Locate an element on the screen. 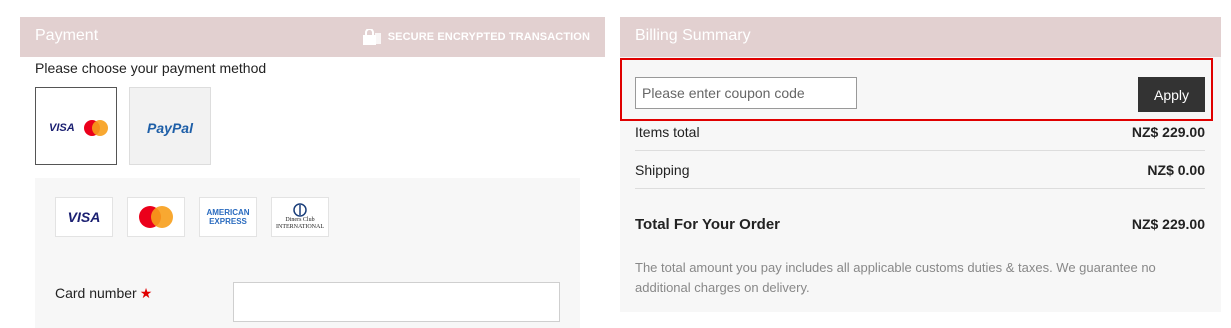  order-total-value: NZ$ 229.00 is located at coordinates (1168, 224).